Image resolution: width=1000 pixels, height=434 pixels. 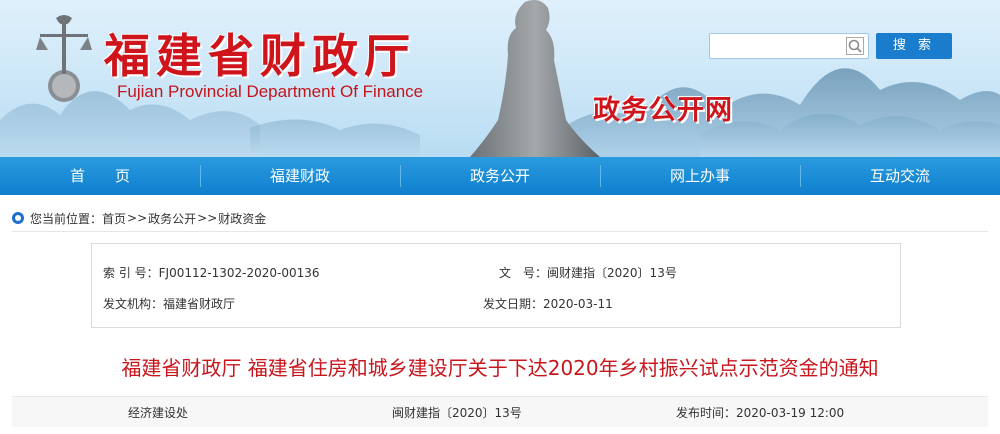 What do you see at coordinates (100, 176) in the screenshot?
I see `nav-item-home: 首 页` at bounding box center [100, 176].